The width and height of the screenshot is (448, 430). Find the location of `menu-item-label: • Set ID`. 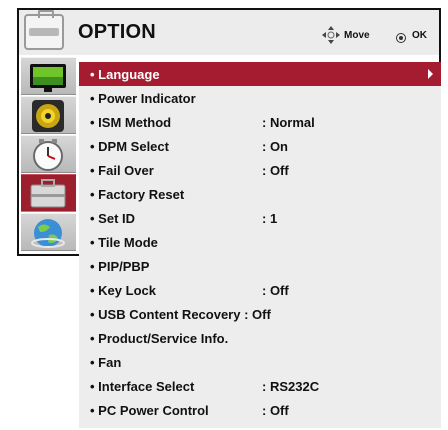

menu-item-label: • Set ID is located at coordinates (113, 218).